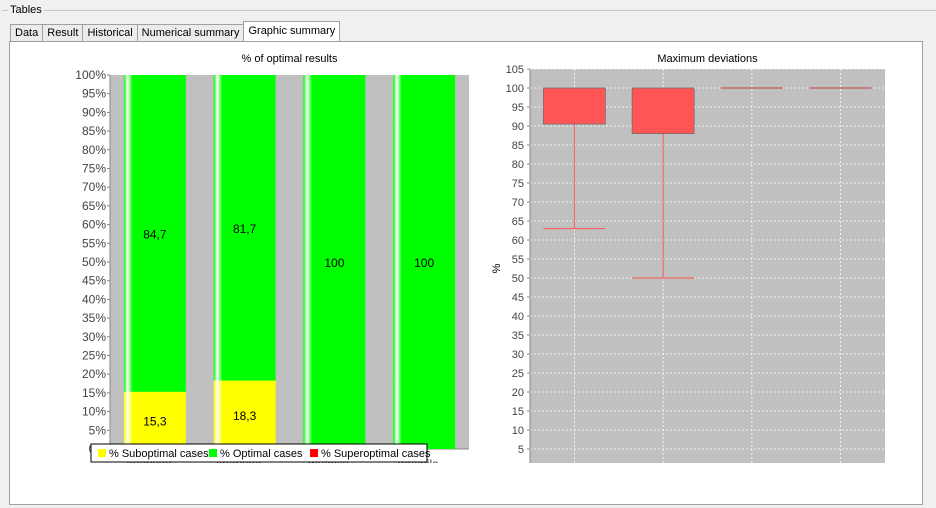  What do you see at coordinates (518, 222) in the screenshot?
I see `y-tick-label: 65` at bounding box center [518, 222].